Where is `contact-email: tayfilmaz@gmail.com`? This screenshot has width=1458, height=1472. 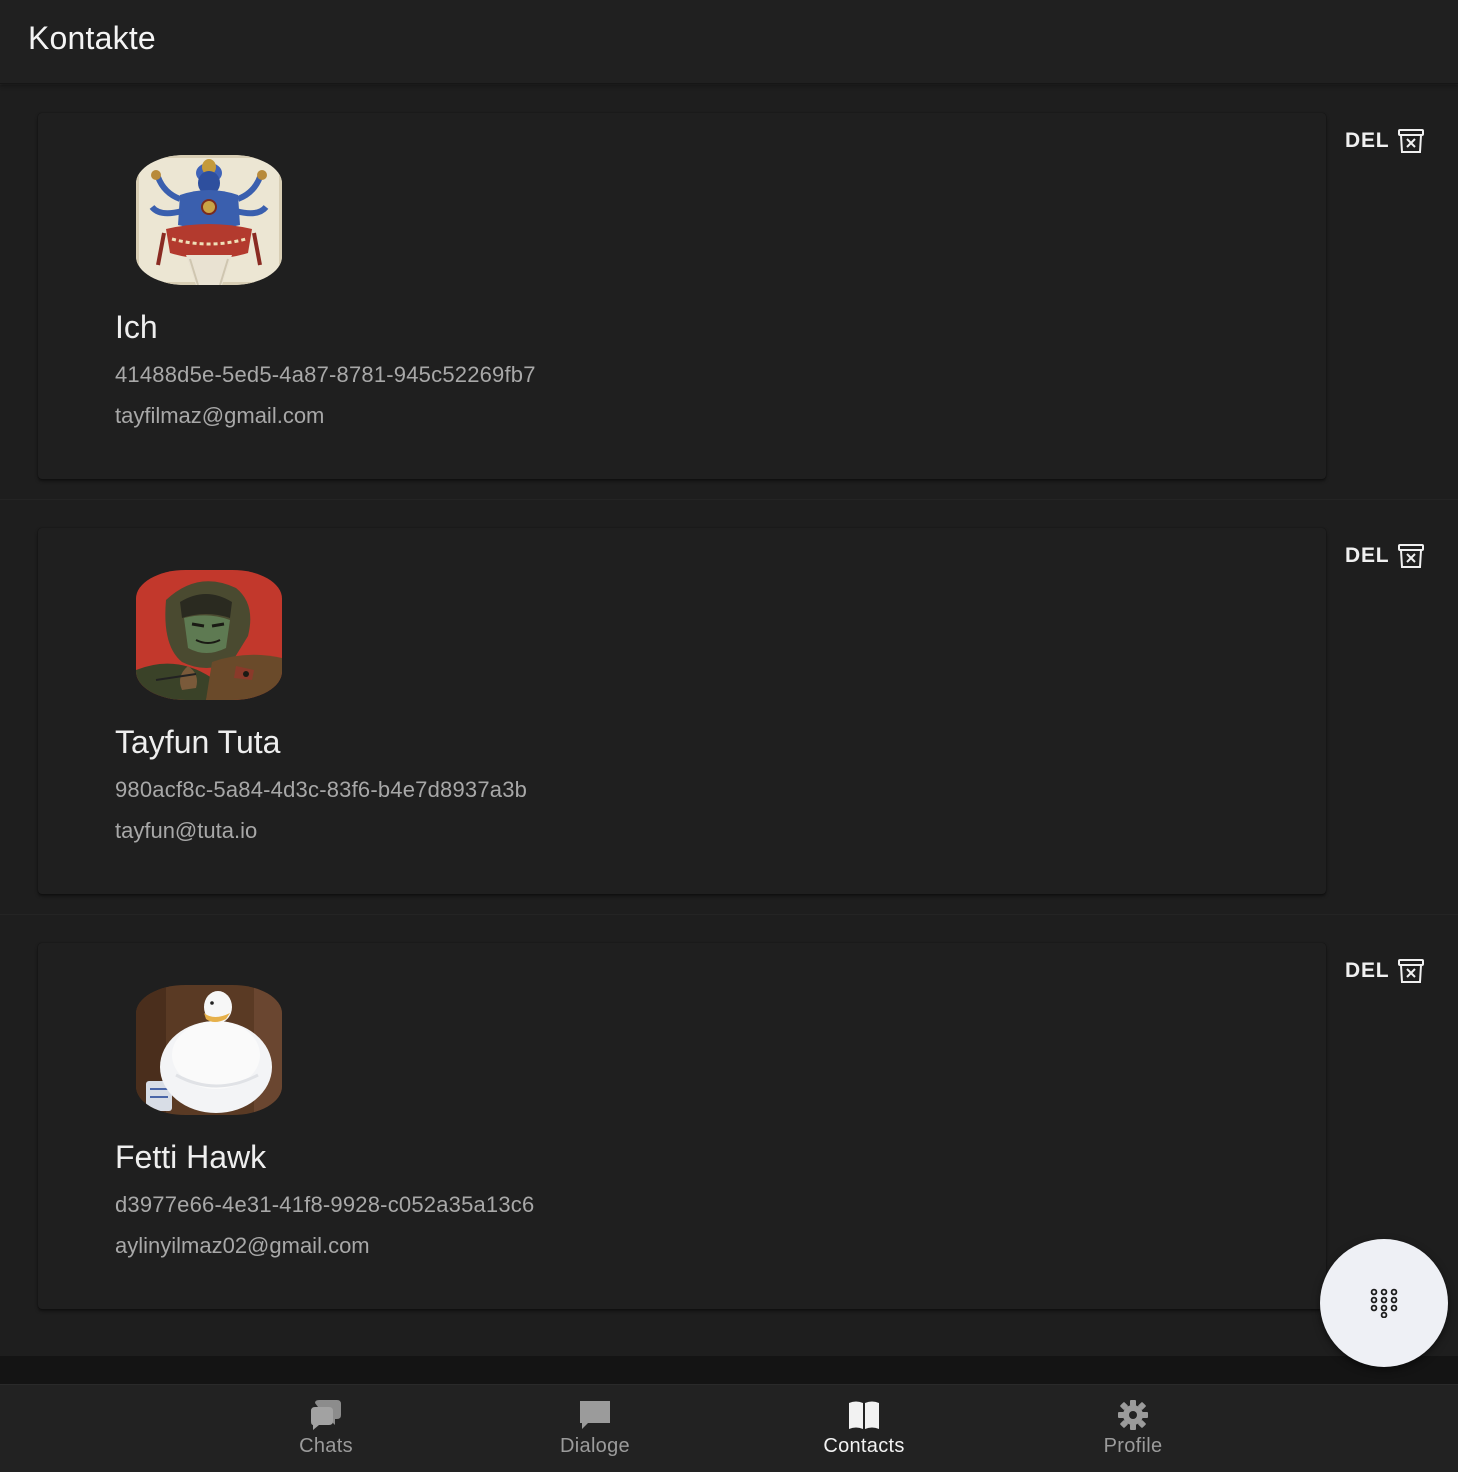 contact-email: tayfilmaz@gmail.com is located at coordinates (220, 415).